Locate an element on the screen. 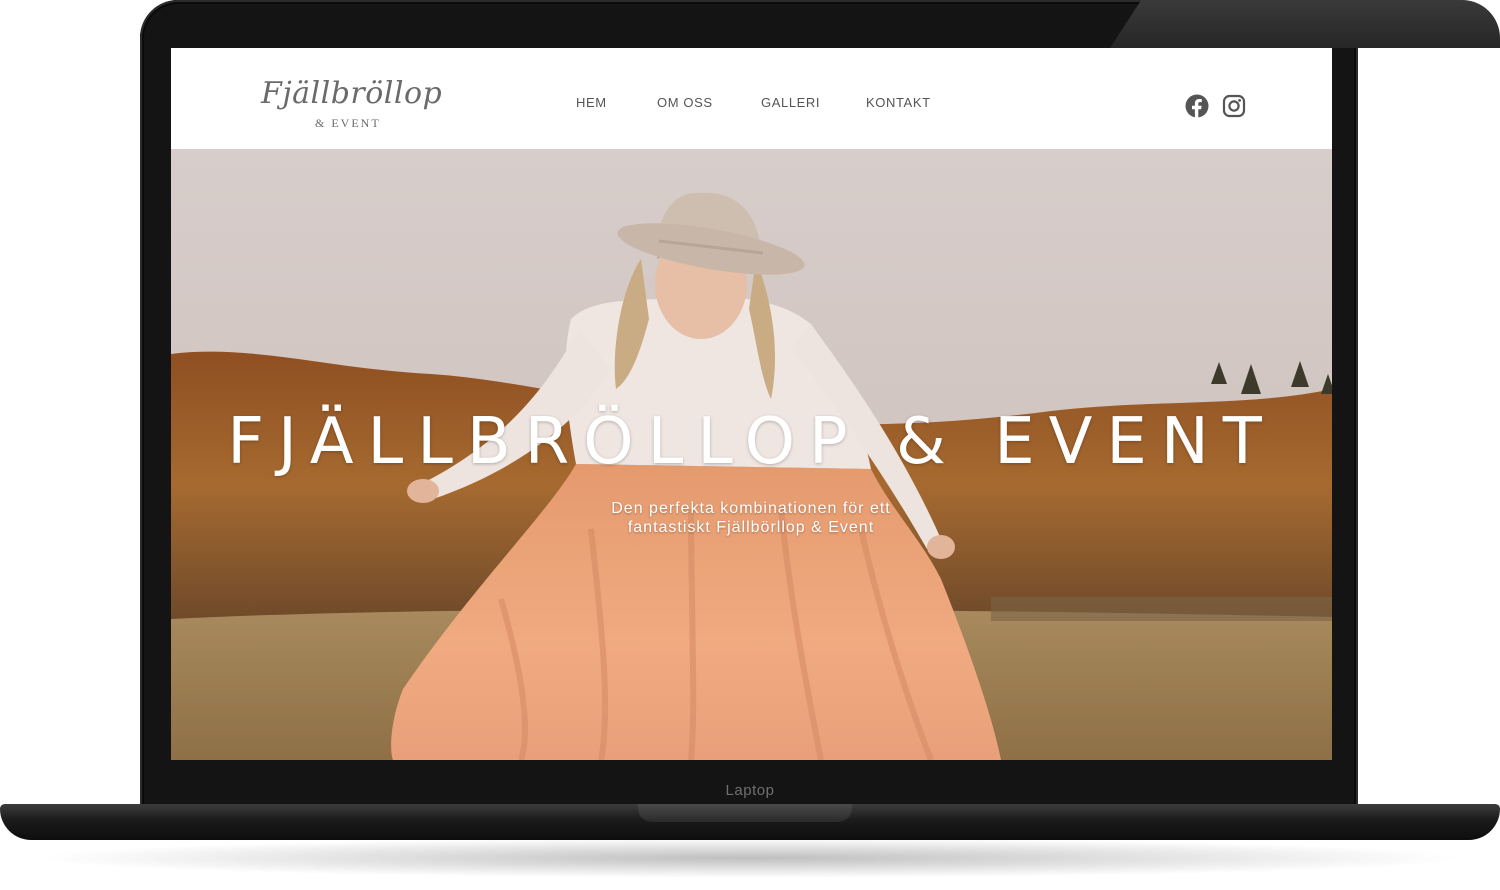 The height and width of the screenshot is (890, 1500). laptop-shadow is located at coordinates (750, 858).